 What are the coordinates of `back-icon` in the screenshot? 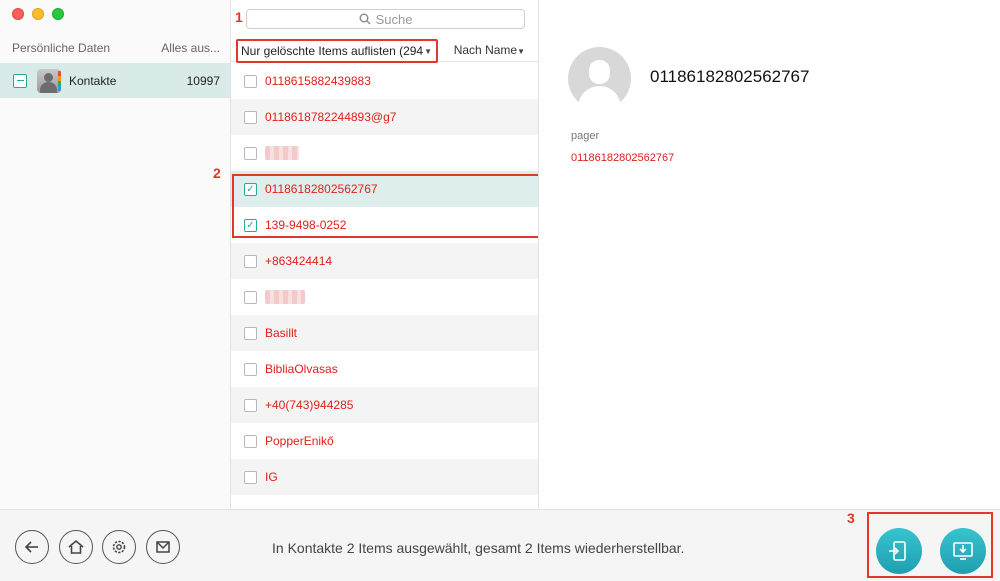 It's located at (31, 547).